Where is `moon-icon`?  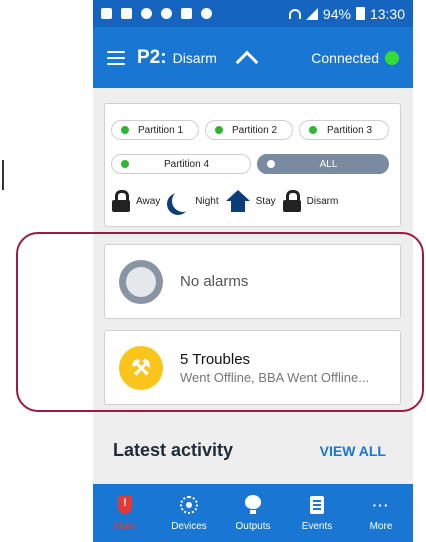 moon-icon is located at coordinates (183, 201).